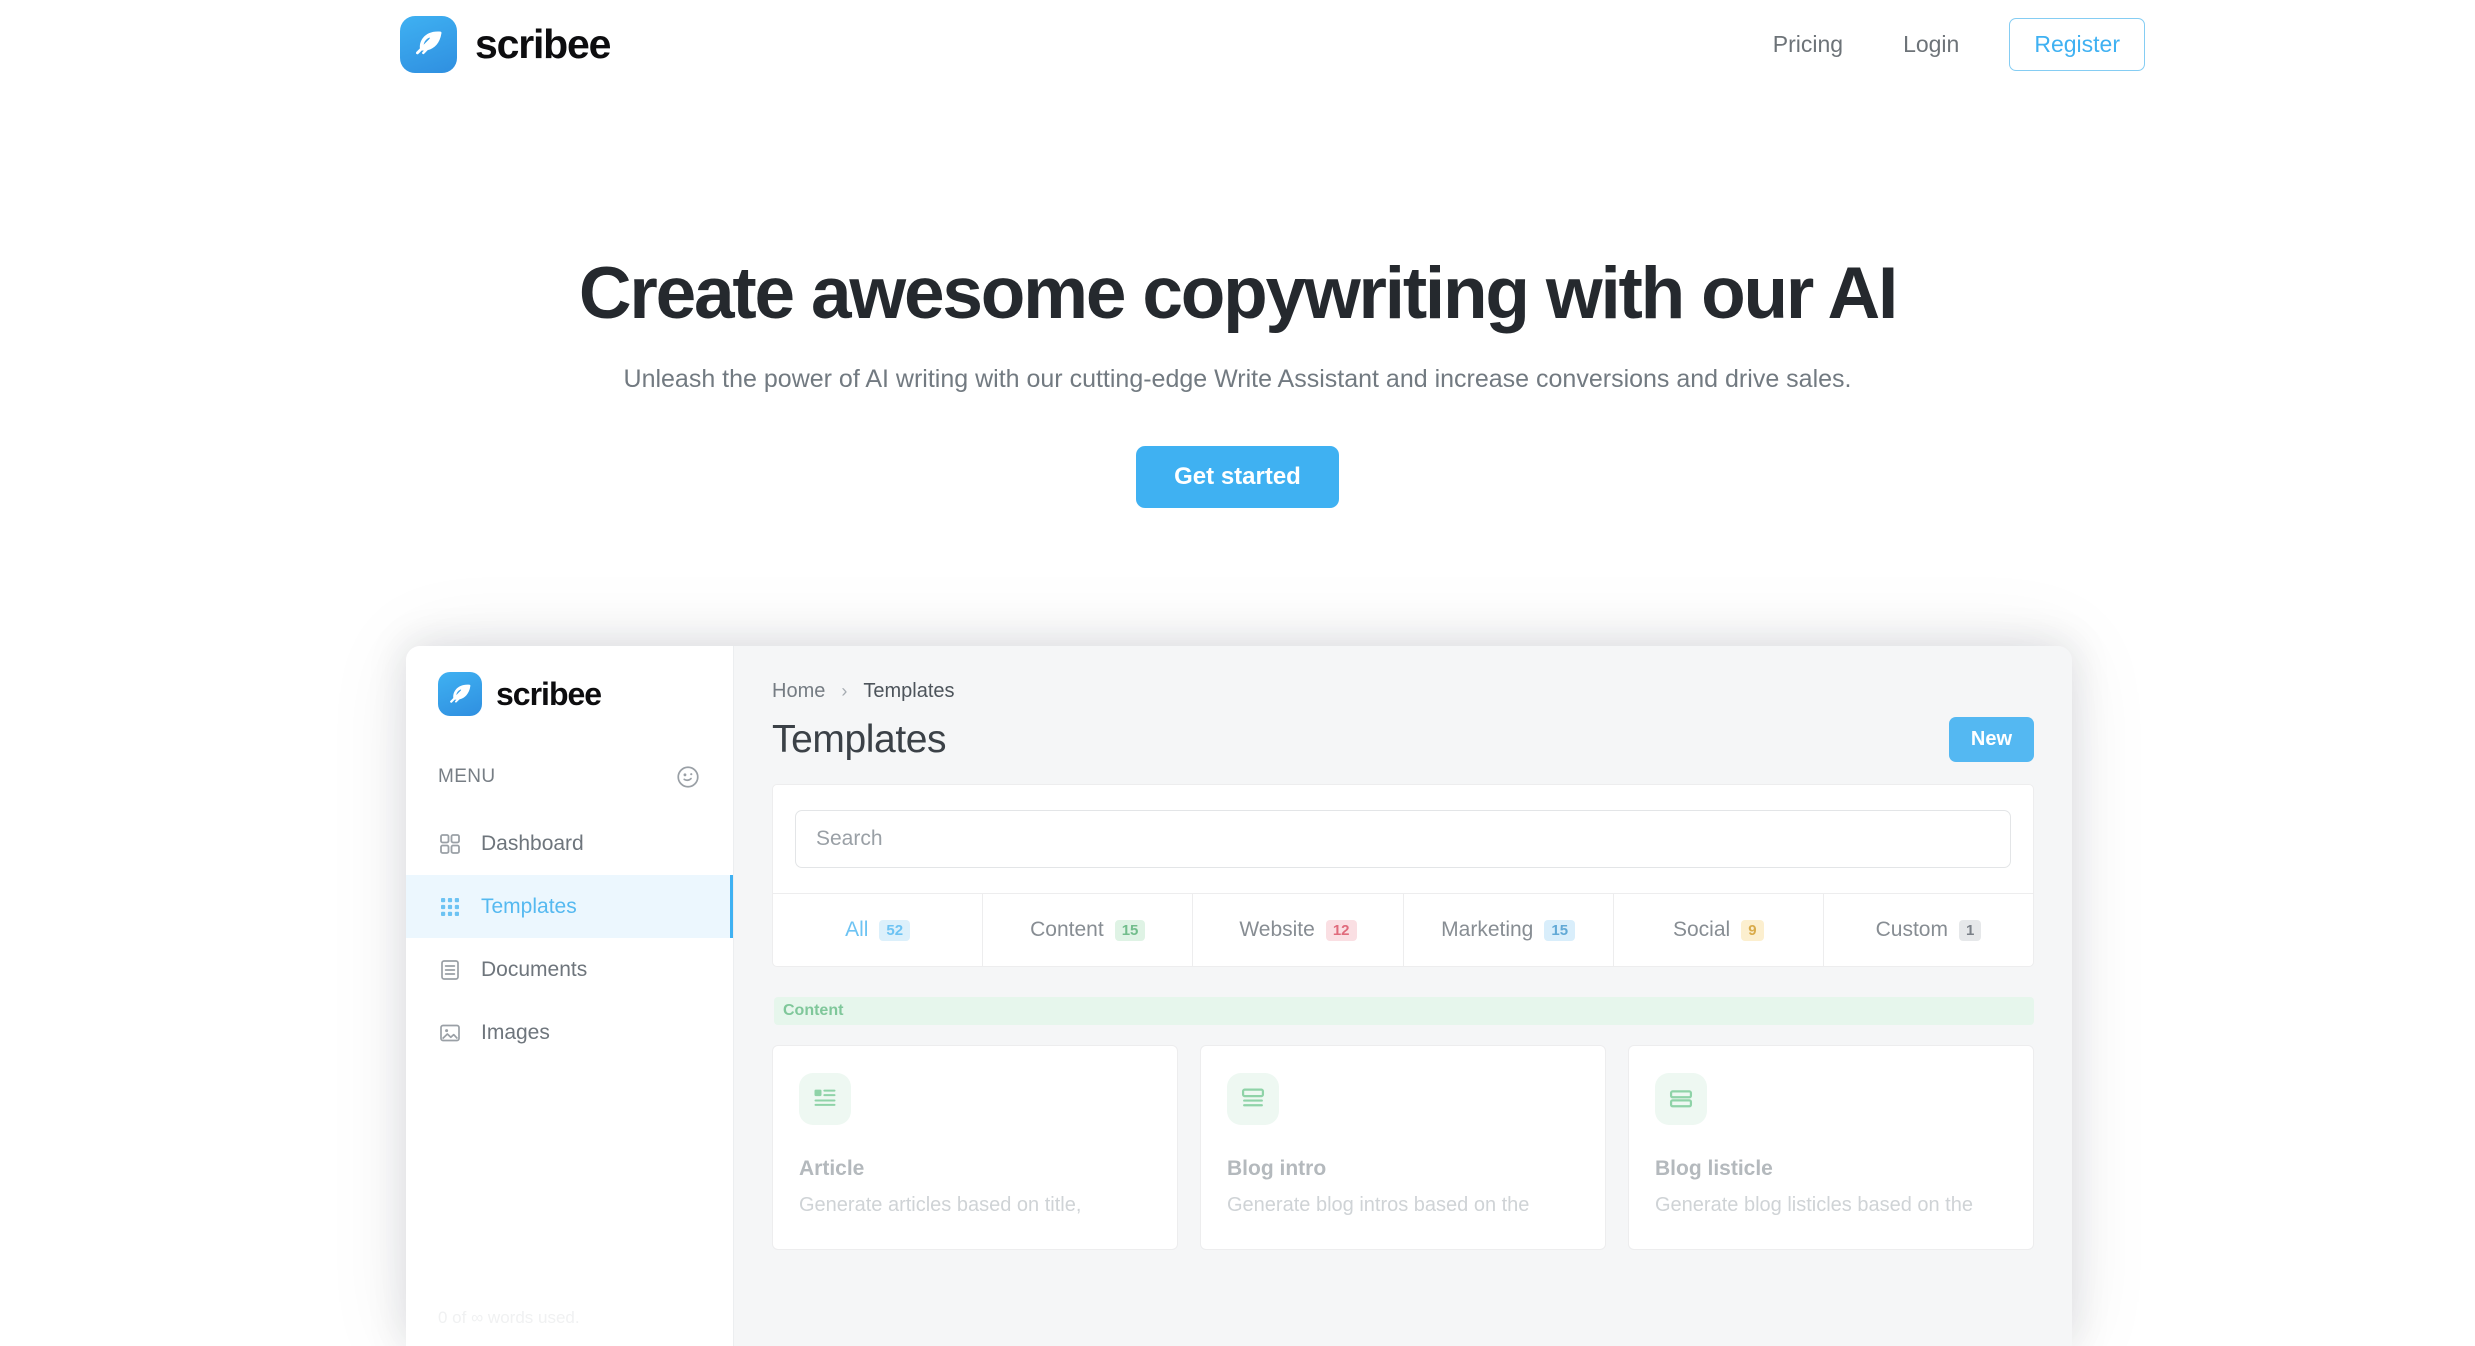  Describe the element at coordinates (825, 1099) in the screenshot. I see `article-icon` at that location.